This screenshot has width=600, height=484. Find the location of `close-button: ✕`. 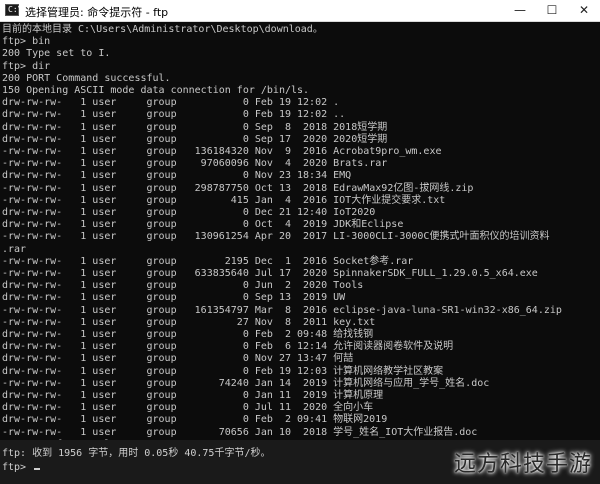

close-button: ✕ is located at coordinates (584, 10).